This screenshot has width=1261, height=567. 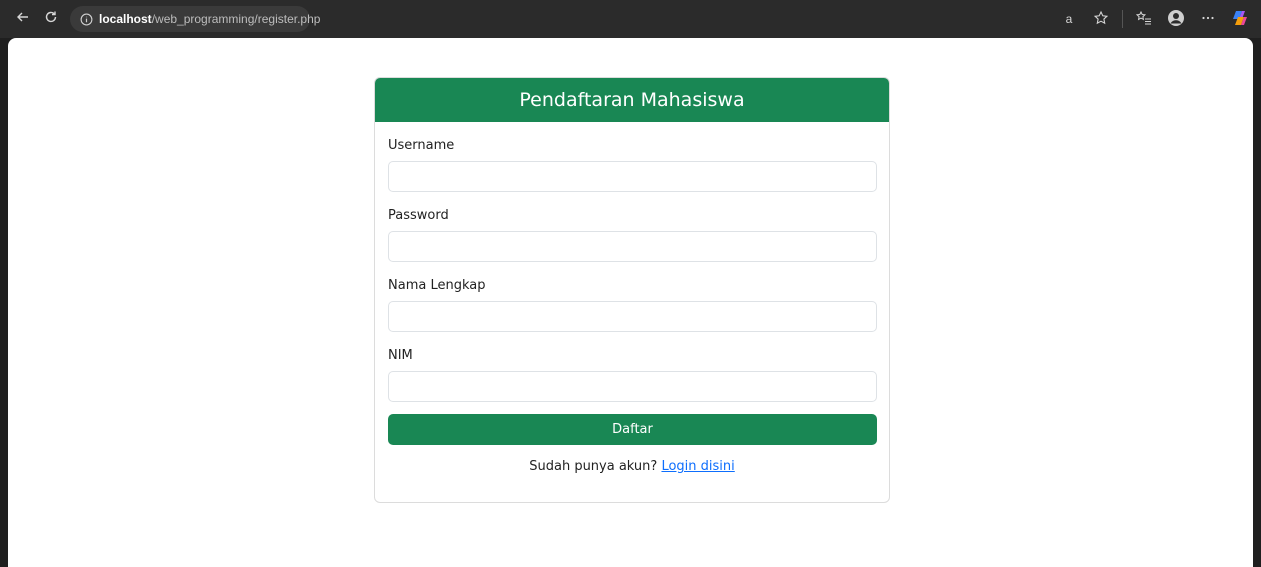 I want to click on more-button, so click(x=1208, y=19).